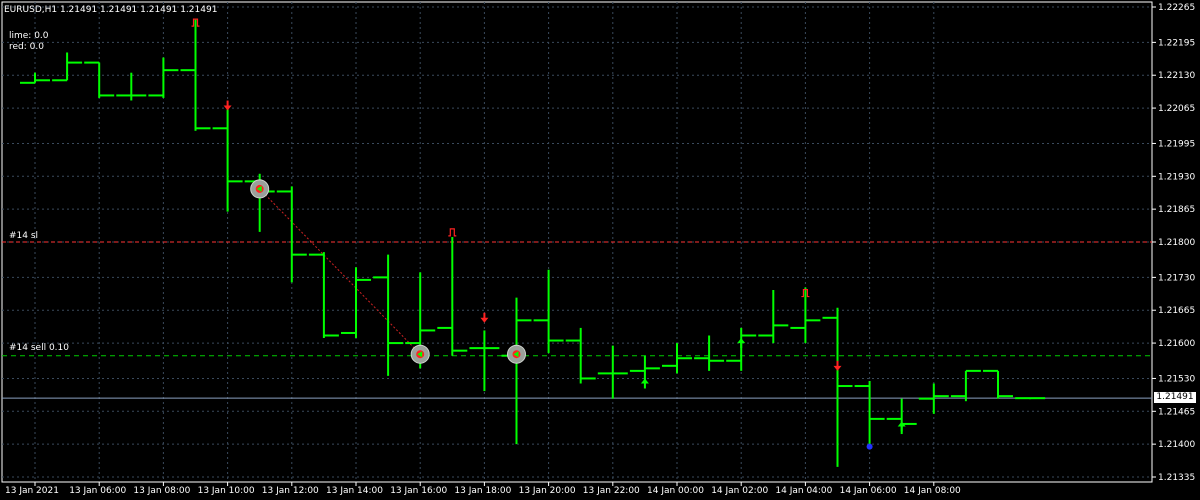  I want to click on blue-marker-icon, so click(869, 446).